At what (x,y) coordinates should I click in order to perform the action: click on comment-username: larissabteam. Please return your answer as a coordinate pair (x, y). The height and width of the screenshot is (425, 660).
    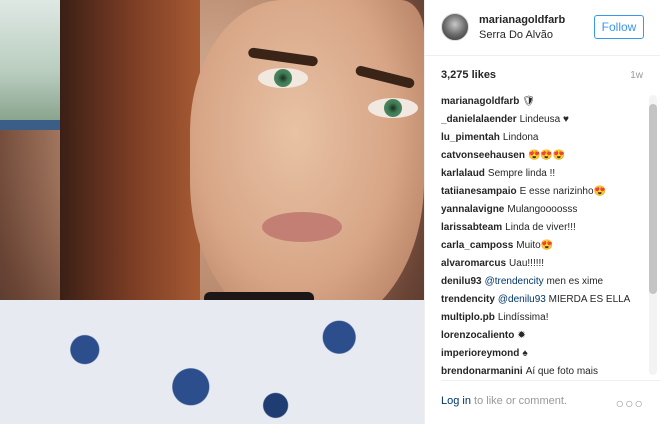
    Looking at the image, I should click on (471, 227).